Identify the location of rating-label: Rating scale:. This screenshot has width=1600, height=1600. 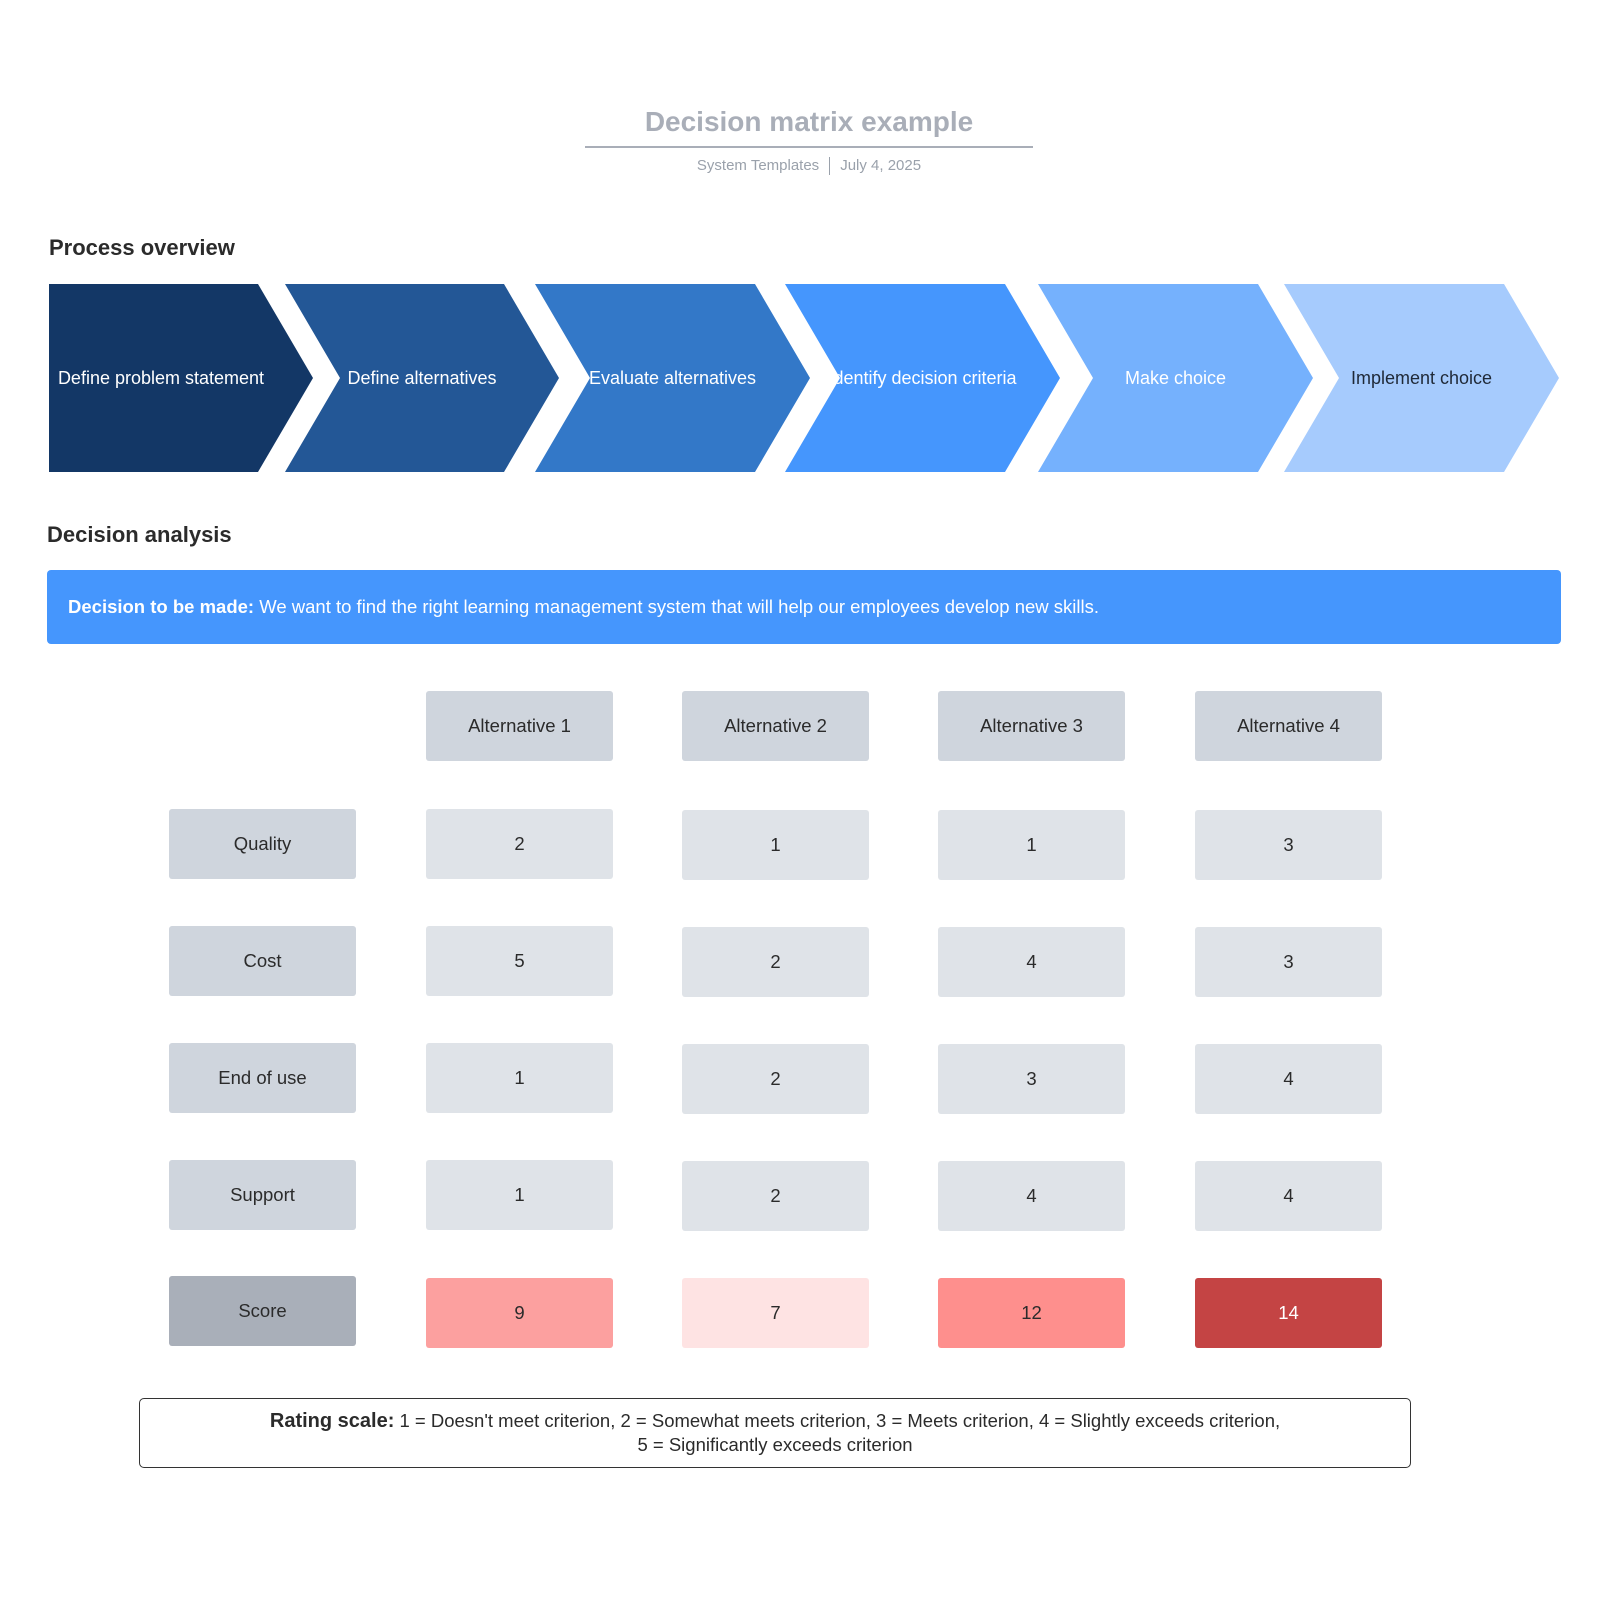
(332, 1421).